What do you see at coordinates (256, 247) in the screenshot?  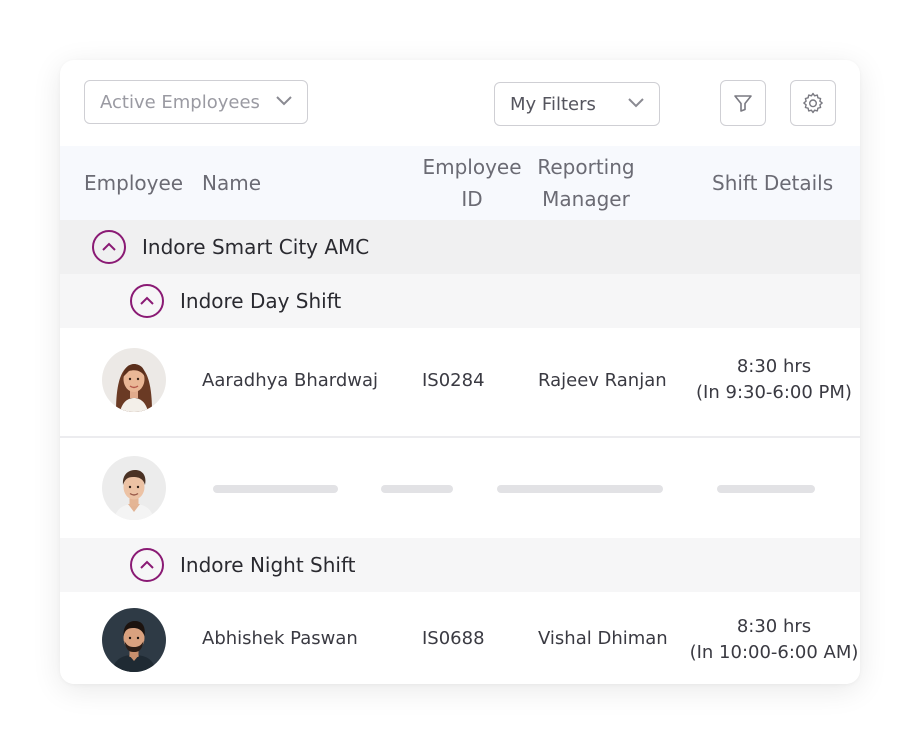 I see `group-label-city: Indore Smart City AMC` at bounding box center [256, 247].